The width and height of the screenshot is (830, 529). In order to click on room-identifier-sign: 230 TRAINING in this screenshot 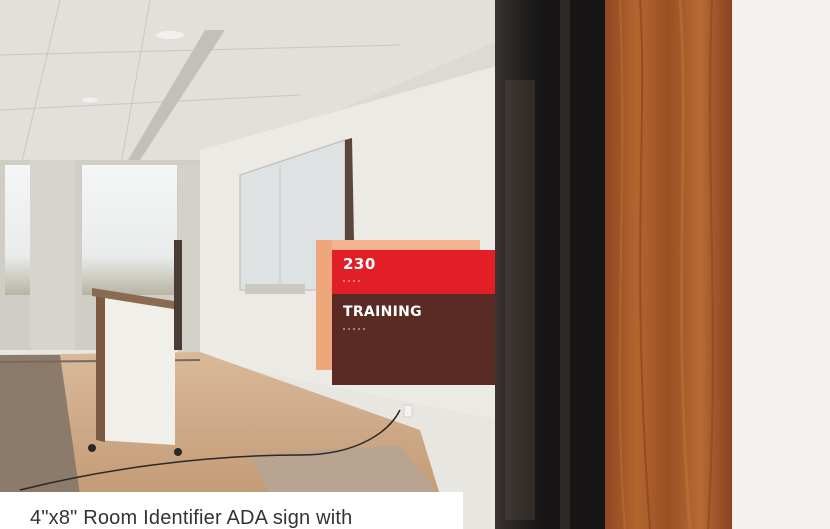, I will do `click(413, 317)`.